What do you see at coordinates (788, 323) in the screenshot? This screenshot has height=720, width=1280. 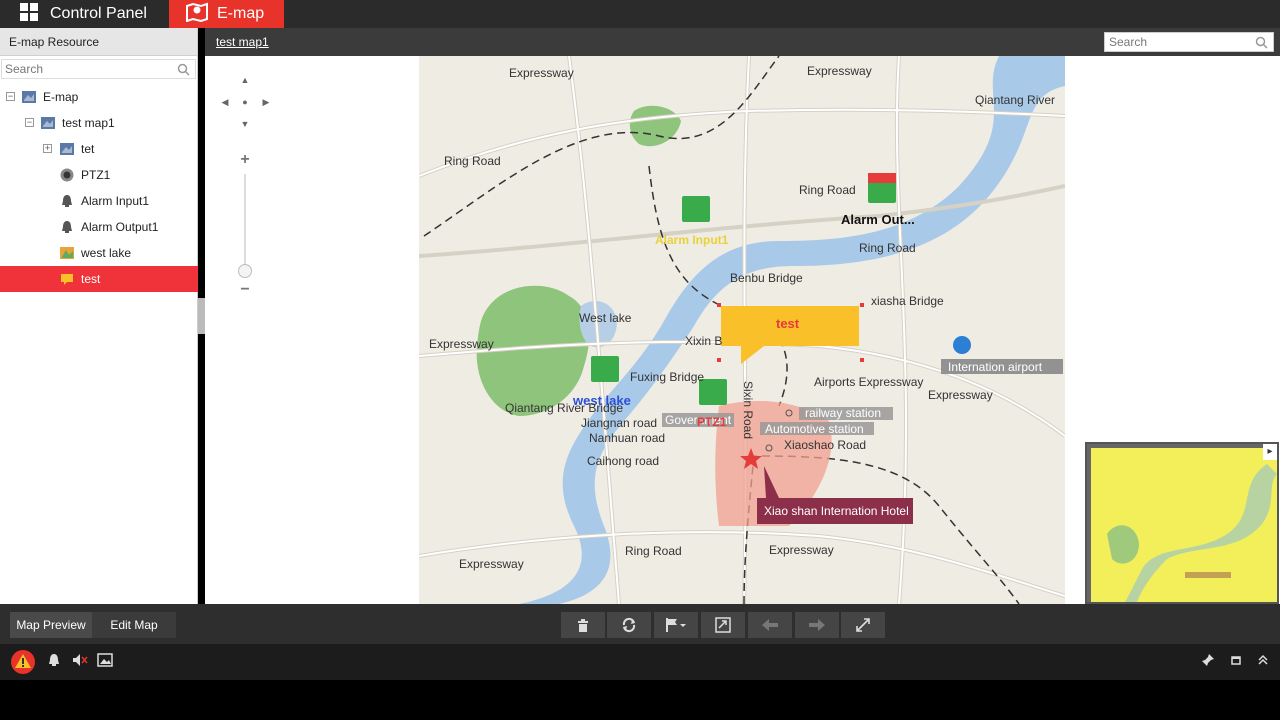 I see `label-test-hotspot: test` at bounding box center [788, 323].